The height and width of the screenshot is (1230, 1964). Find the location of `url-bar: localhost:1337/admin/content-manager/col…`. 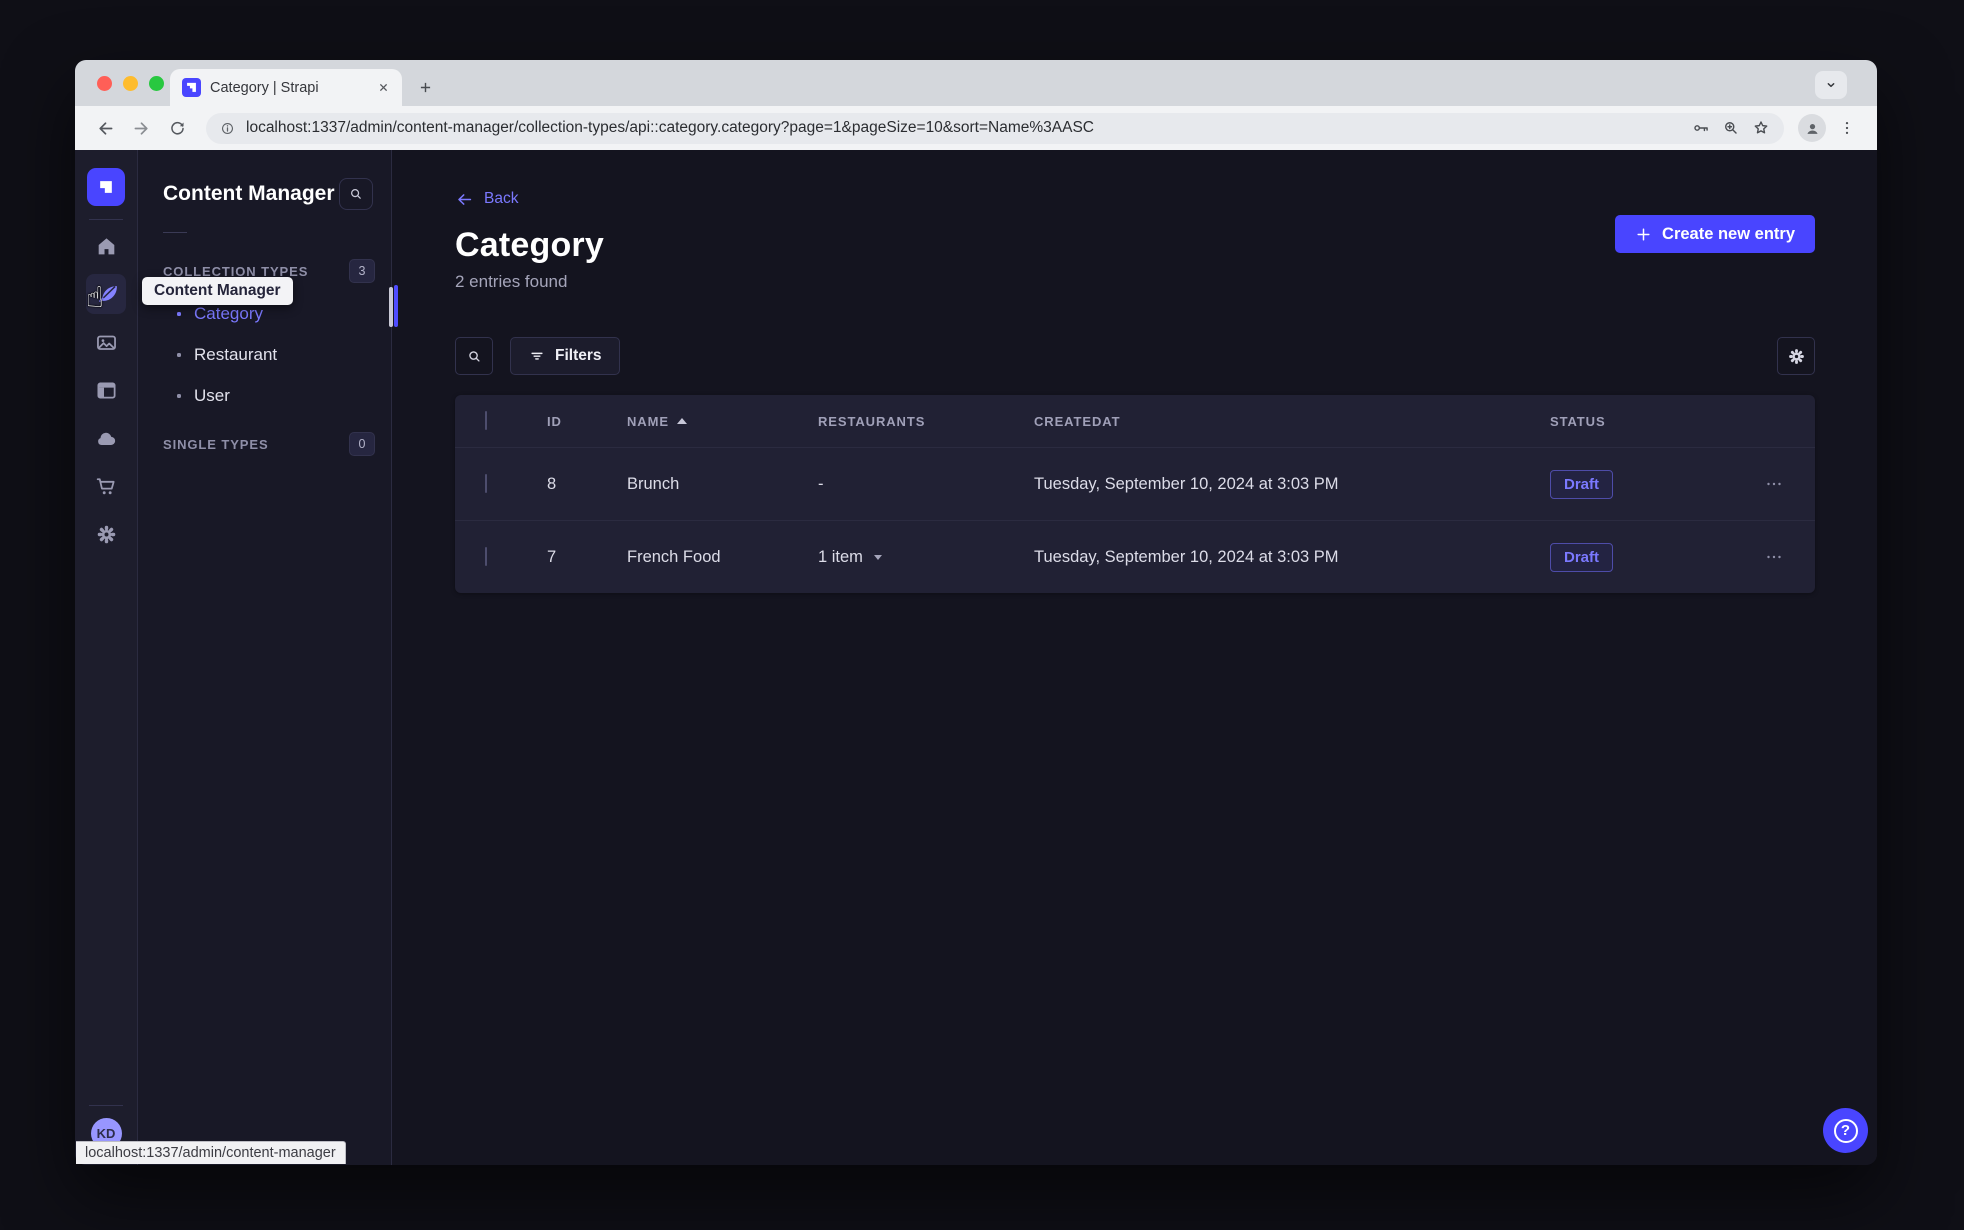

url-bar: localhost:1337/admin/content-manager/col… is located at coordinates (995, 128).